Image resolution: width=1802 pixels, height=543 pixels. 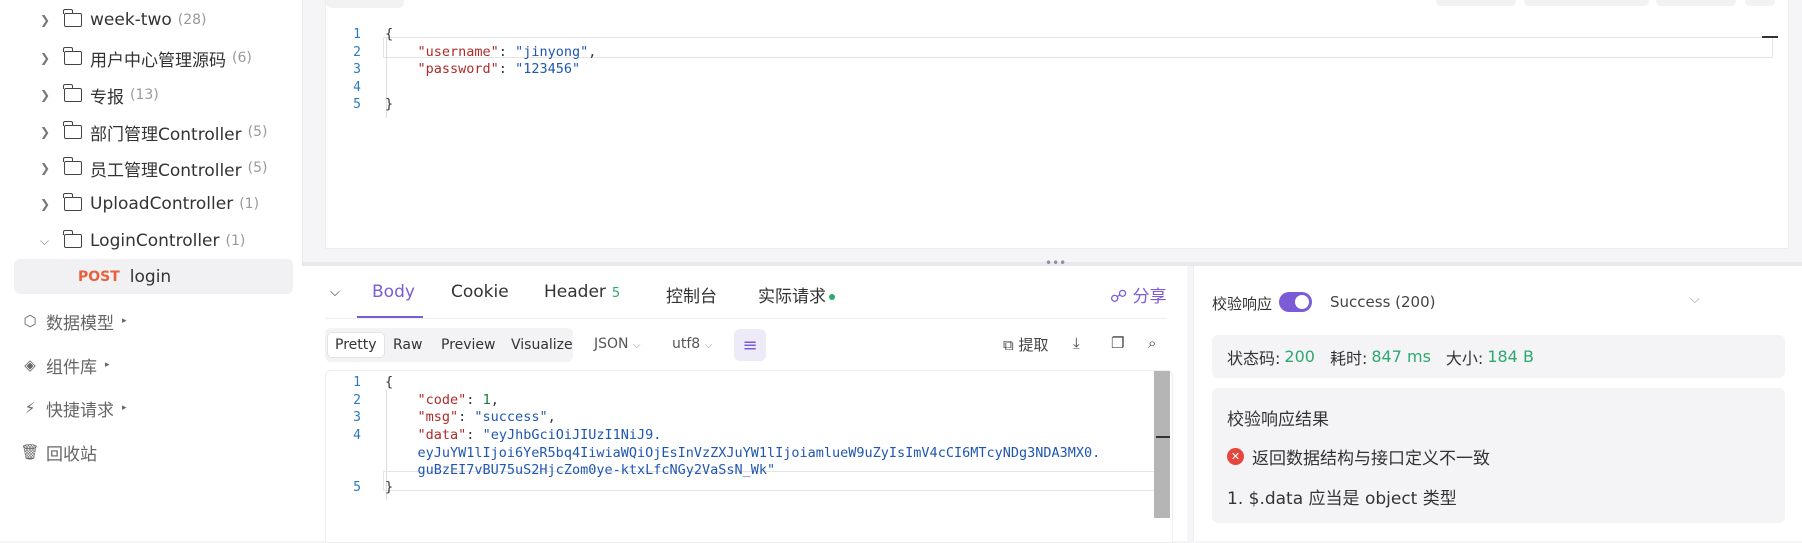 What do you see at coordinates (616, 293) in the screenshot?
I see `header-count-badge: 5` at bounding box center [616, 293].